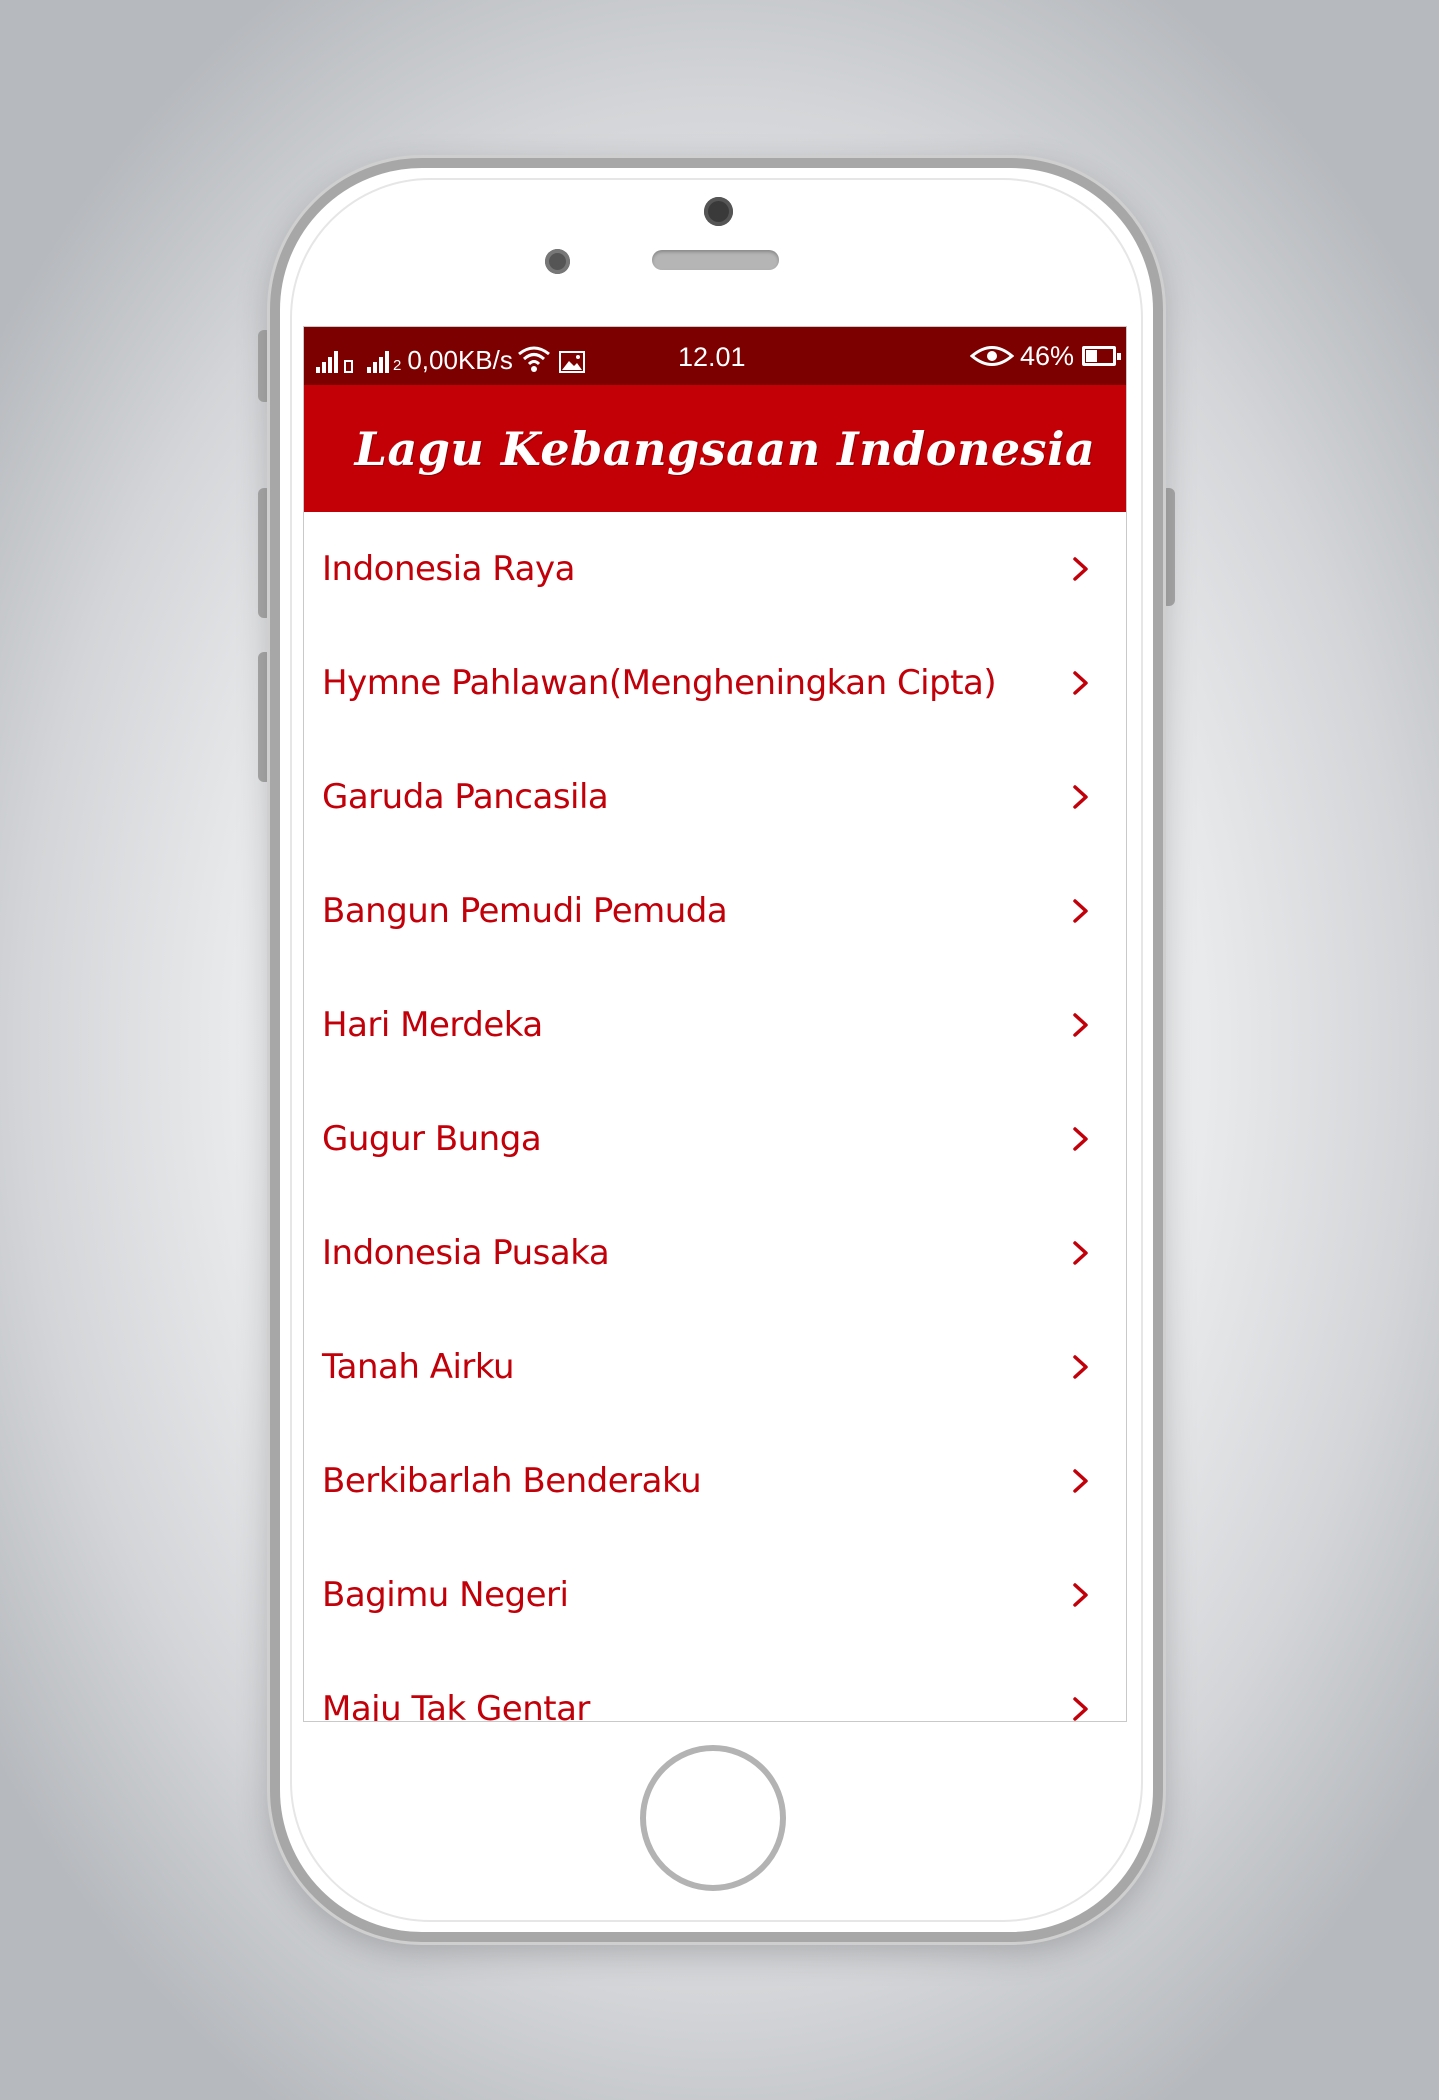  Describe the element at coordinates (466, 1253) in the screenshot. I see `song-title: Indonesia Pusaka` at that location.